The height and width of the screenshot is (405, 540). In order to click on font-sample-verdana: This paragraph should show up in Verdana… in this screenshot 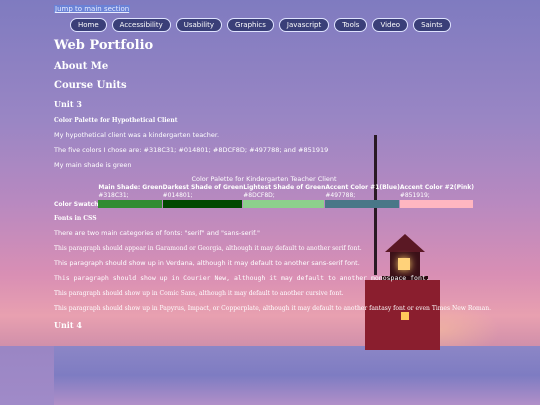, I will do `click(207, 263)`.